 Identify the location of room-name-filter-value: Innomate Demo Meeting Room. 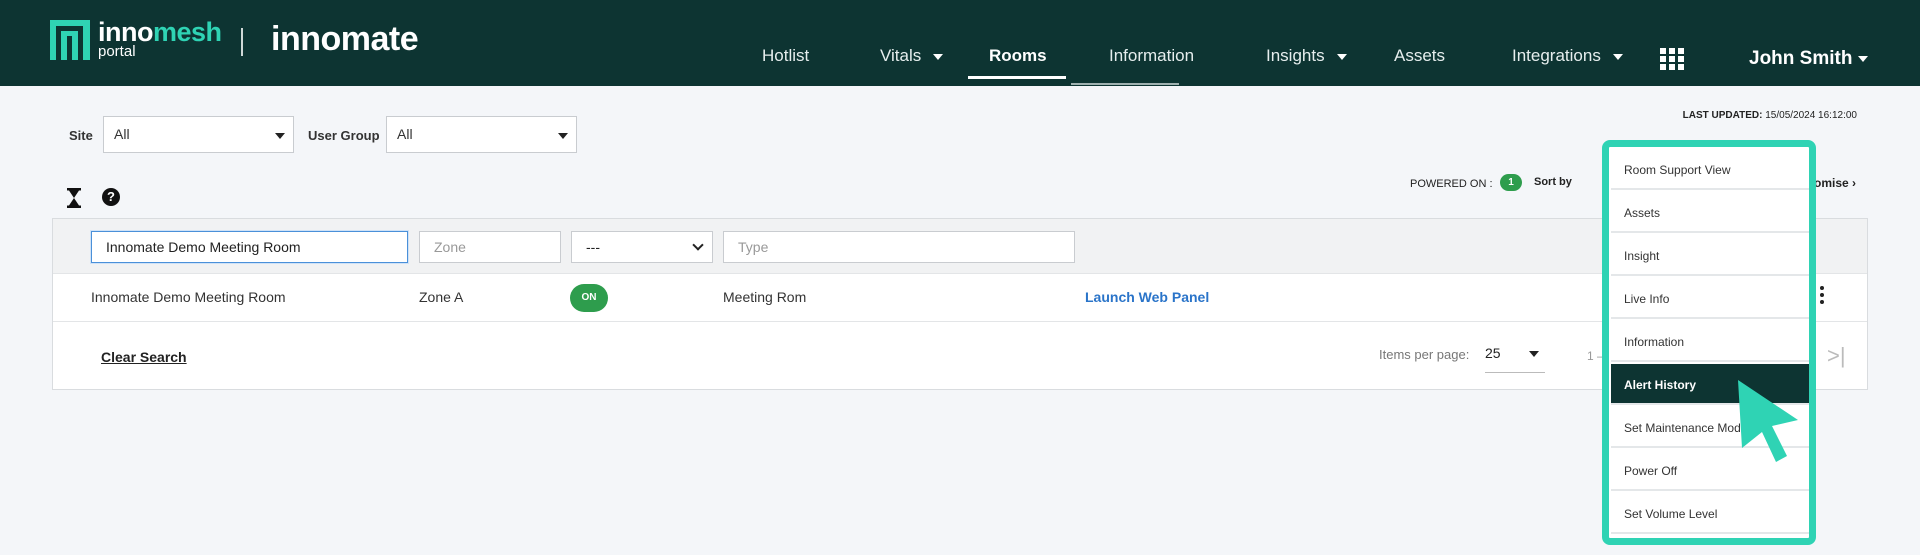
(203, 247).